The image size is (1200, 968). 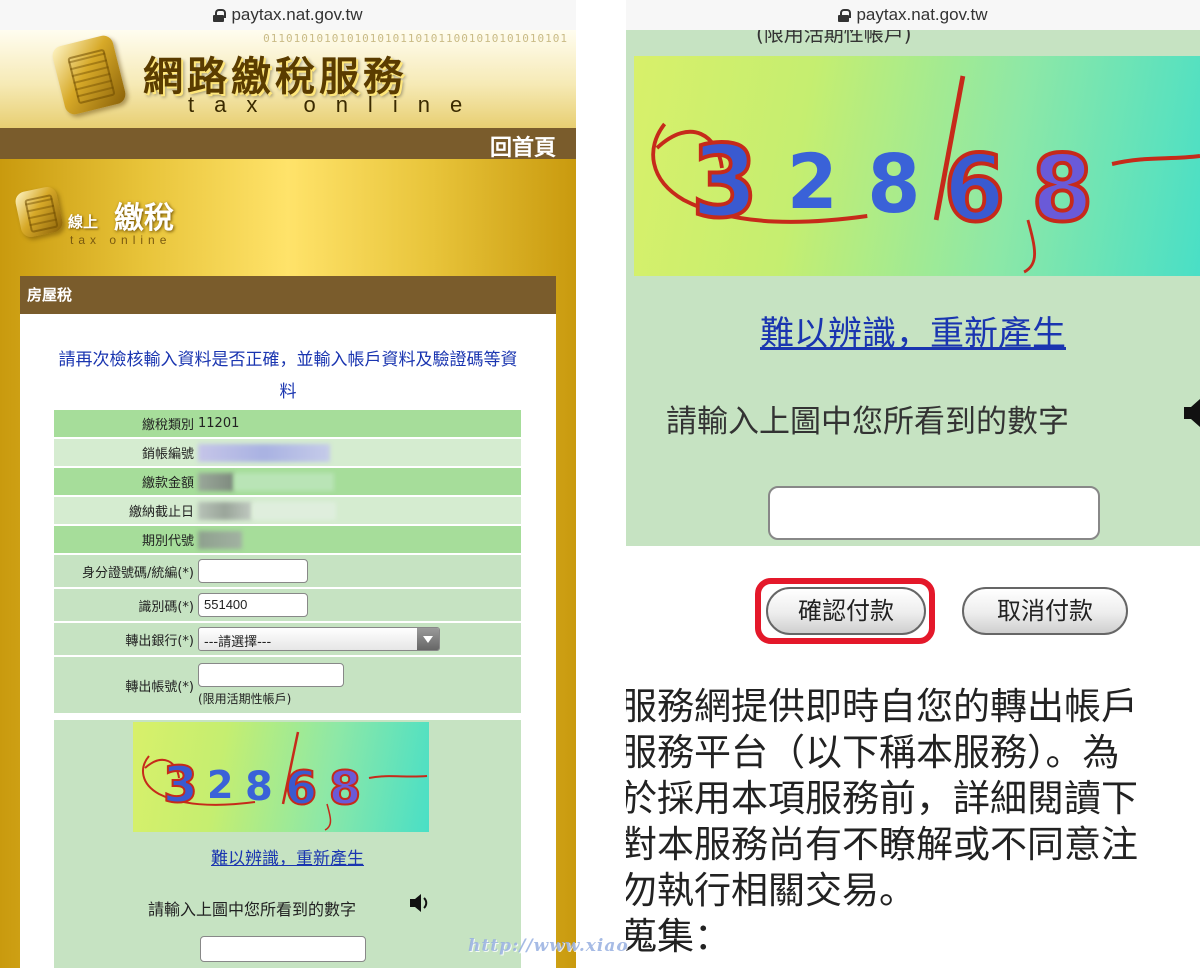 I want to click on id-number-input, so click(x=253, y=571).